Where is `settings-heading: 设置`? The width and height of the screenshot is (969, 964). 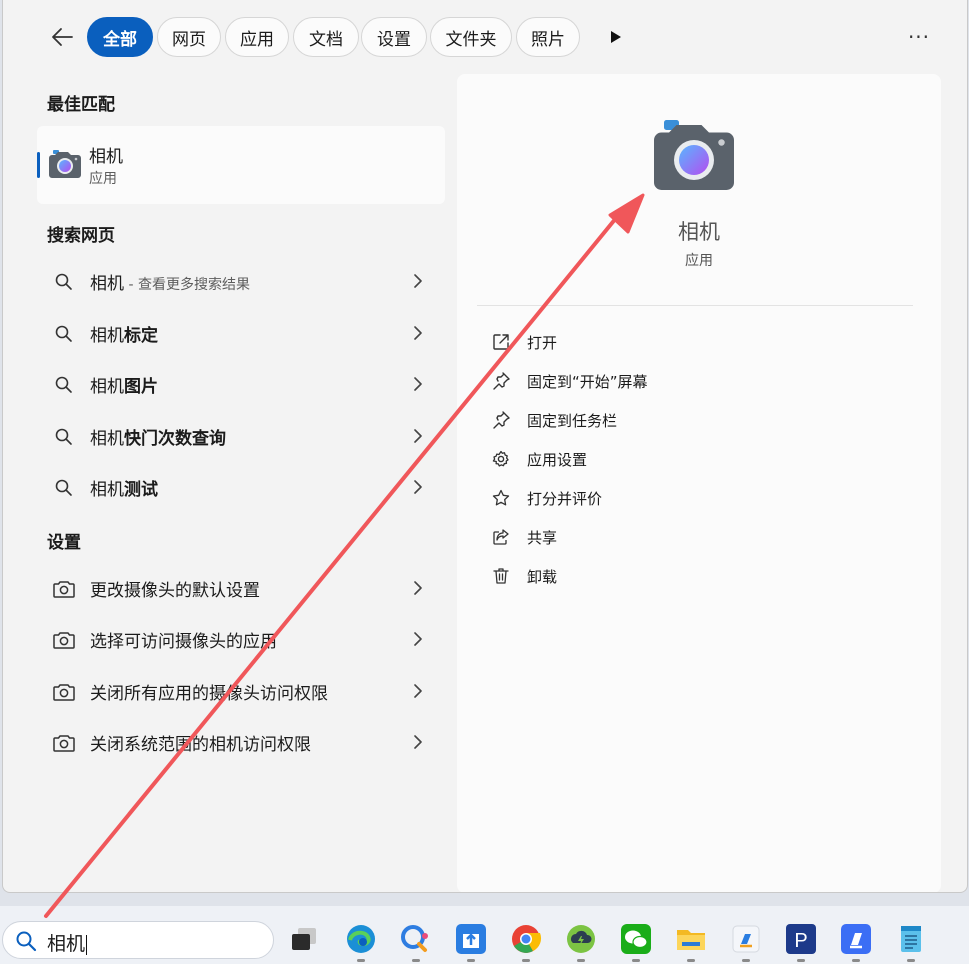
settings-heading: 设置 is located at coordinates (64, 543).